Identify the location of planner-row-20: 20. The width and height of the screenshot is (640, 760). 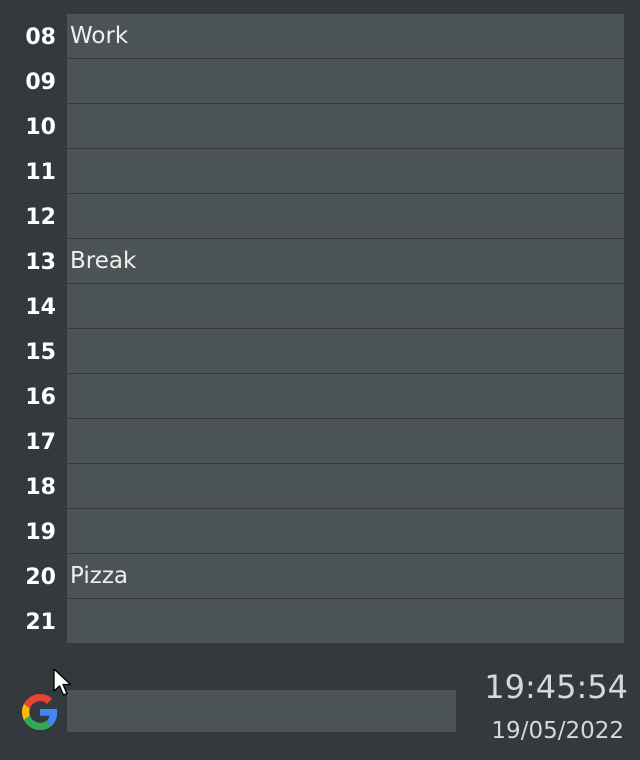
(320, 576).